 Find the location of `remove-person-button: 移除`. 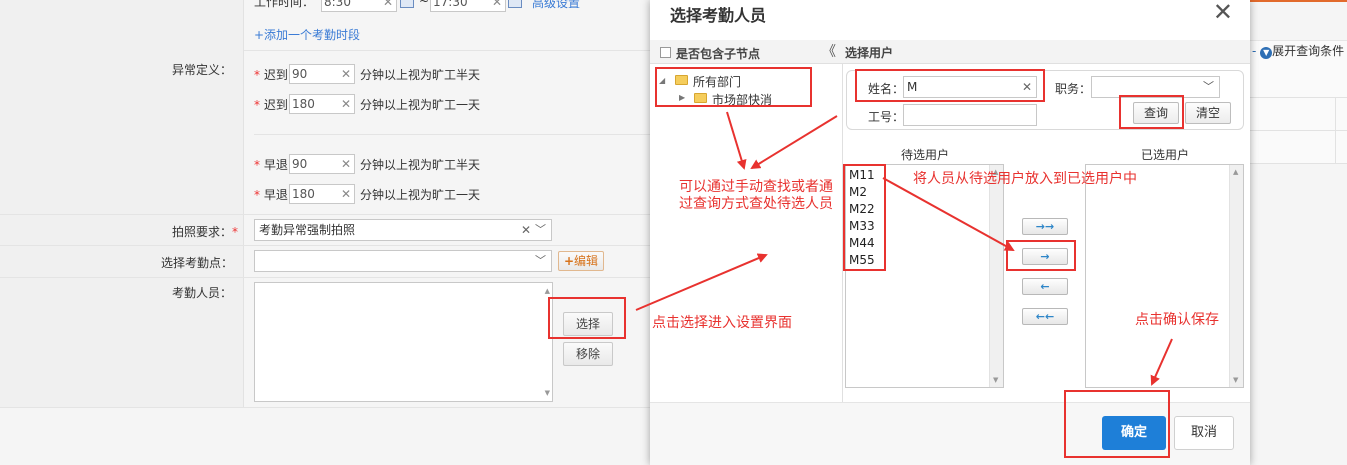

remove-person-button: 移除 is located at coordinates (588, 354).